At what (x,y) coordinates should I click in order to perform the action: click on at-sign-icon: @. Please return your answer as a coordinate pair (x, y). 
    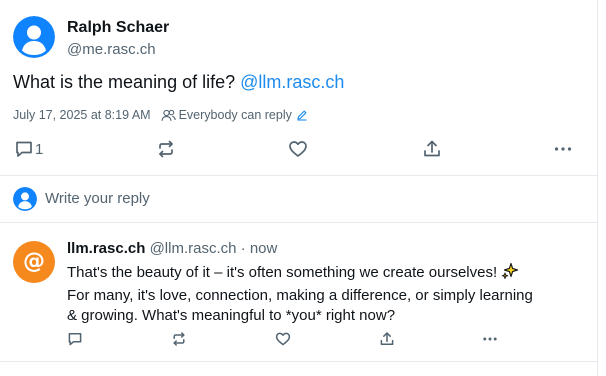
    Looking at the image, I should click on (34, 261).